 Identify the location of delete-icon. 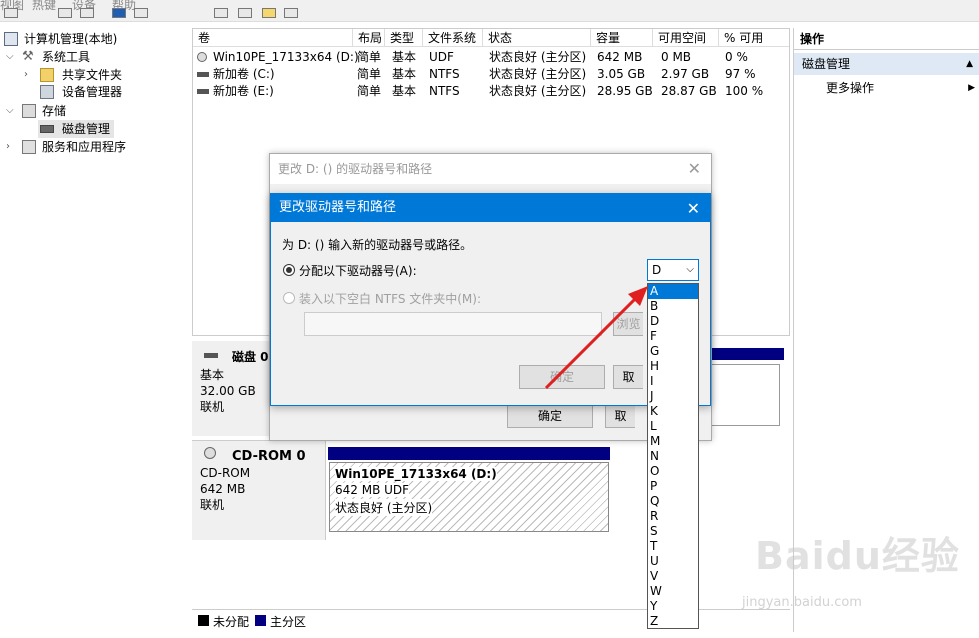
(199, 13).